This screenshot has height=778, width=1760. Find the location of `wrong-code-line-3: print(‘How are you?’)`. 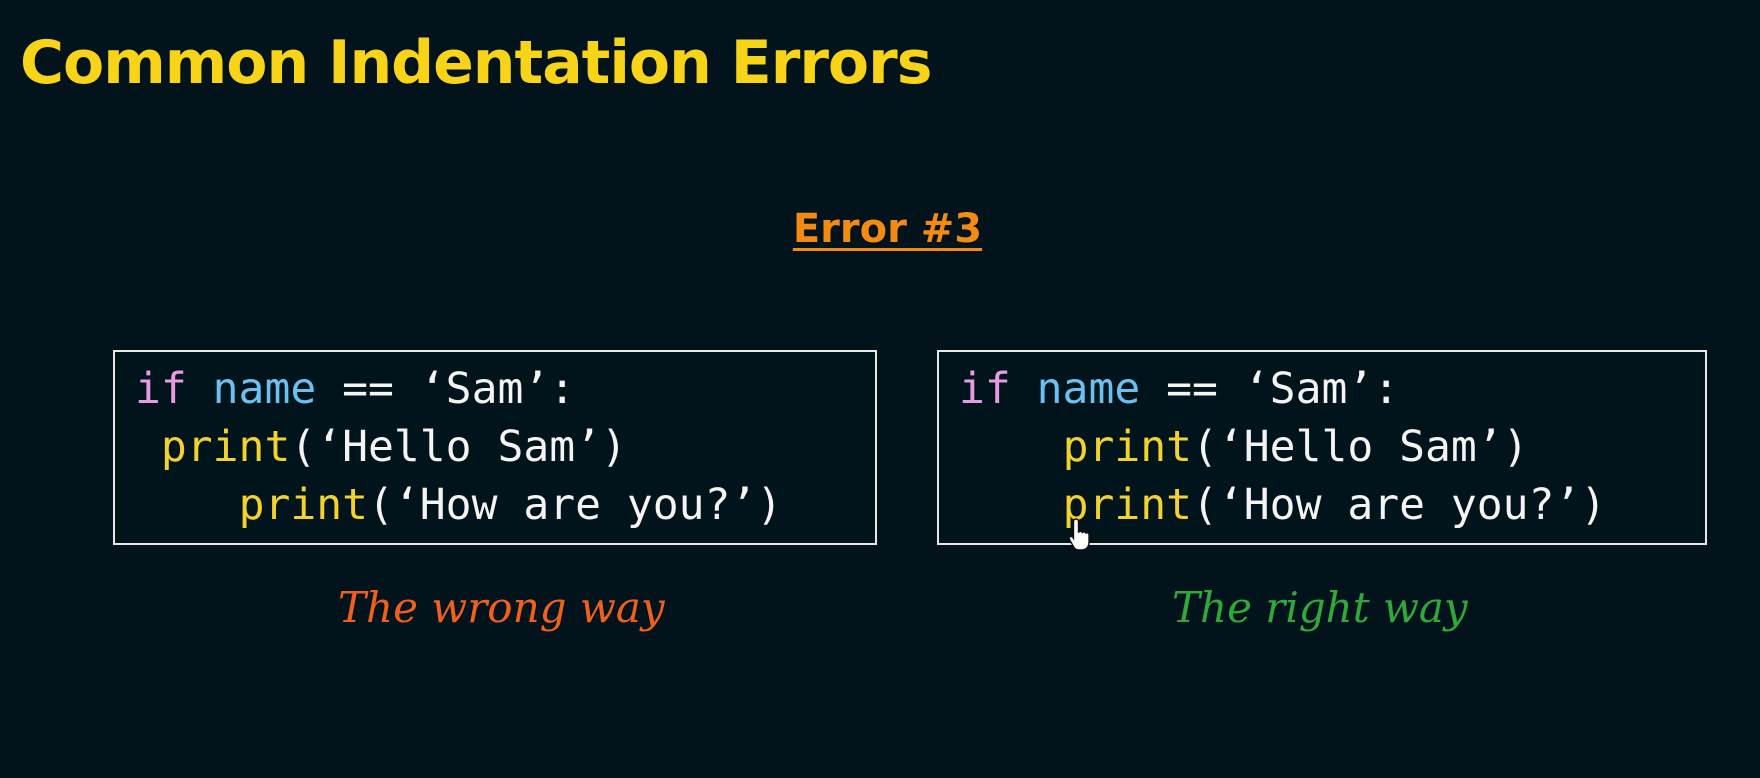

wrong-code-line-3: print(‘How are you?’) is located at coordinates (505, 505).